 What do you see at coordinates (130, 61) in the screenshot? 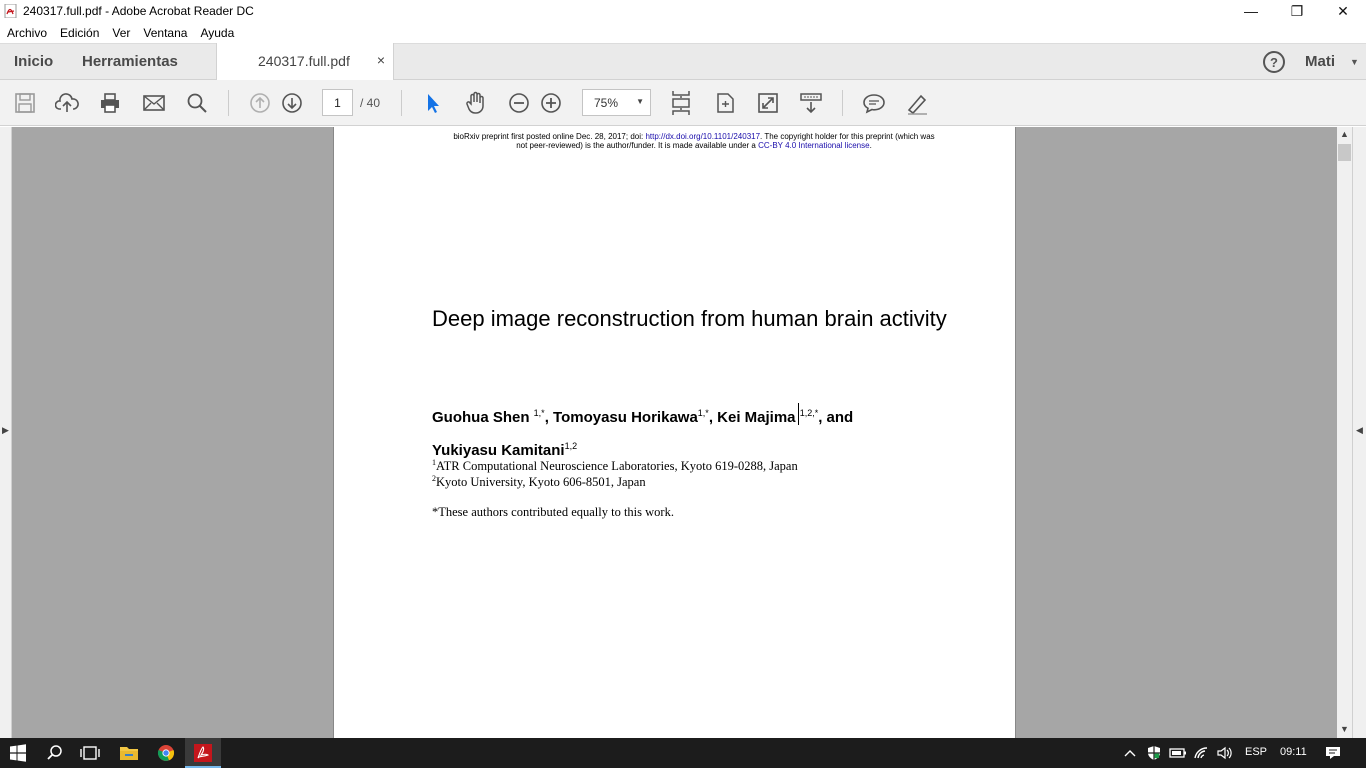
I see `tab-herramientas: Herramientas` at bounding box center [130, 61].